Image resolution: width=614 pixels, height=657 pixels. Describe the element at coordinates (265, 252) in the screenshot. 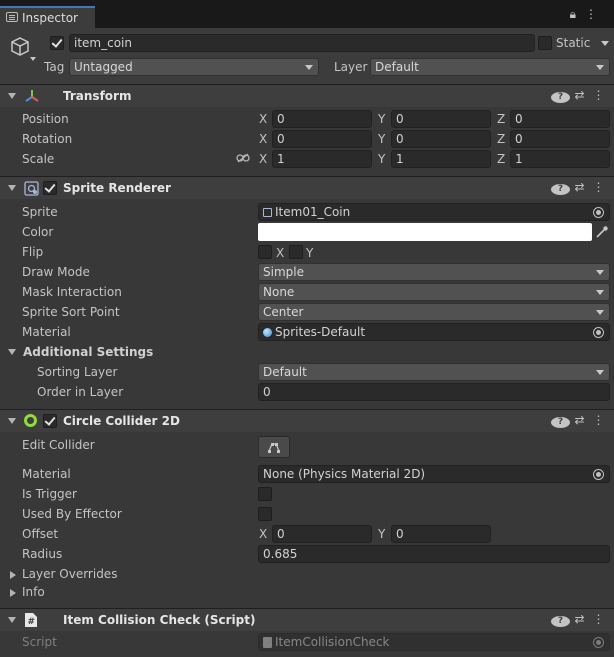

I see `flip-x-checkbox` at that location.